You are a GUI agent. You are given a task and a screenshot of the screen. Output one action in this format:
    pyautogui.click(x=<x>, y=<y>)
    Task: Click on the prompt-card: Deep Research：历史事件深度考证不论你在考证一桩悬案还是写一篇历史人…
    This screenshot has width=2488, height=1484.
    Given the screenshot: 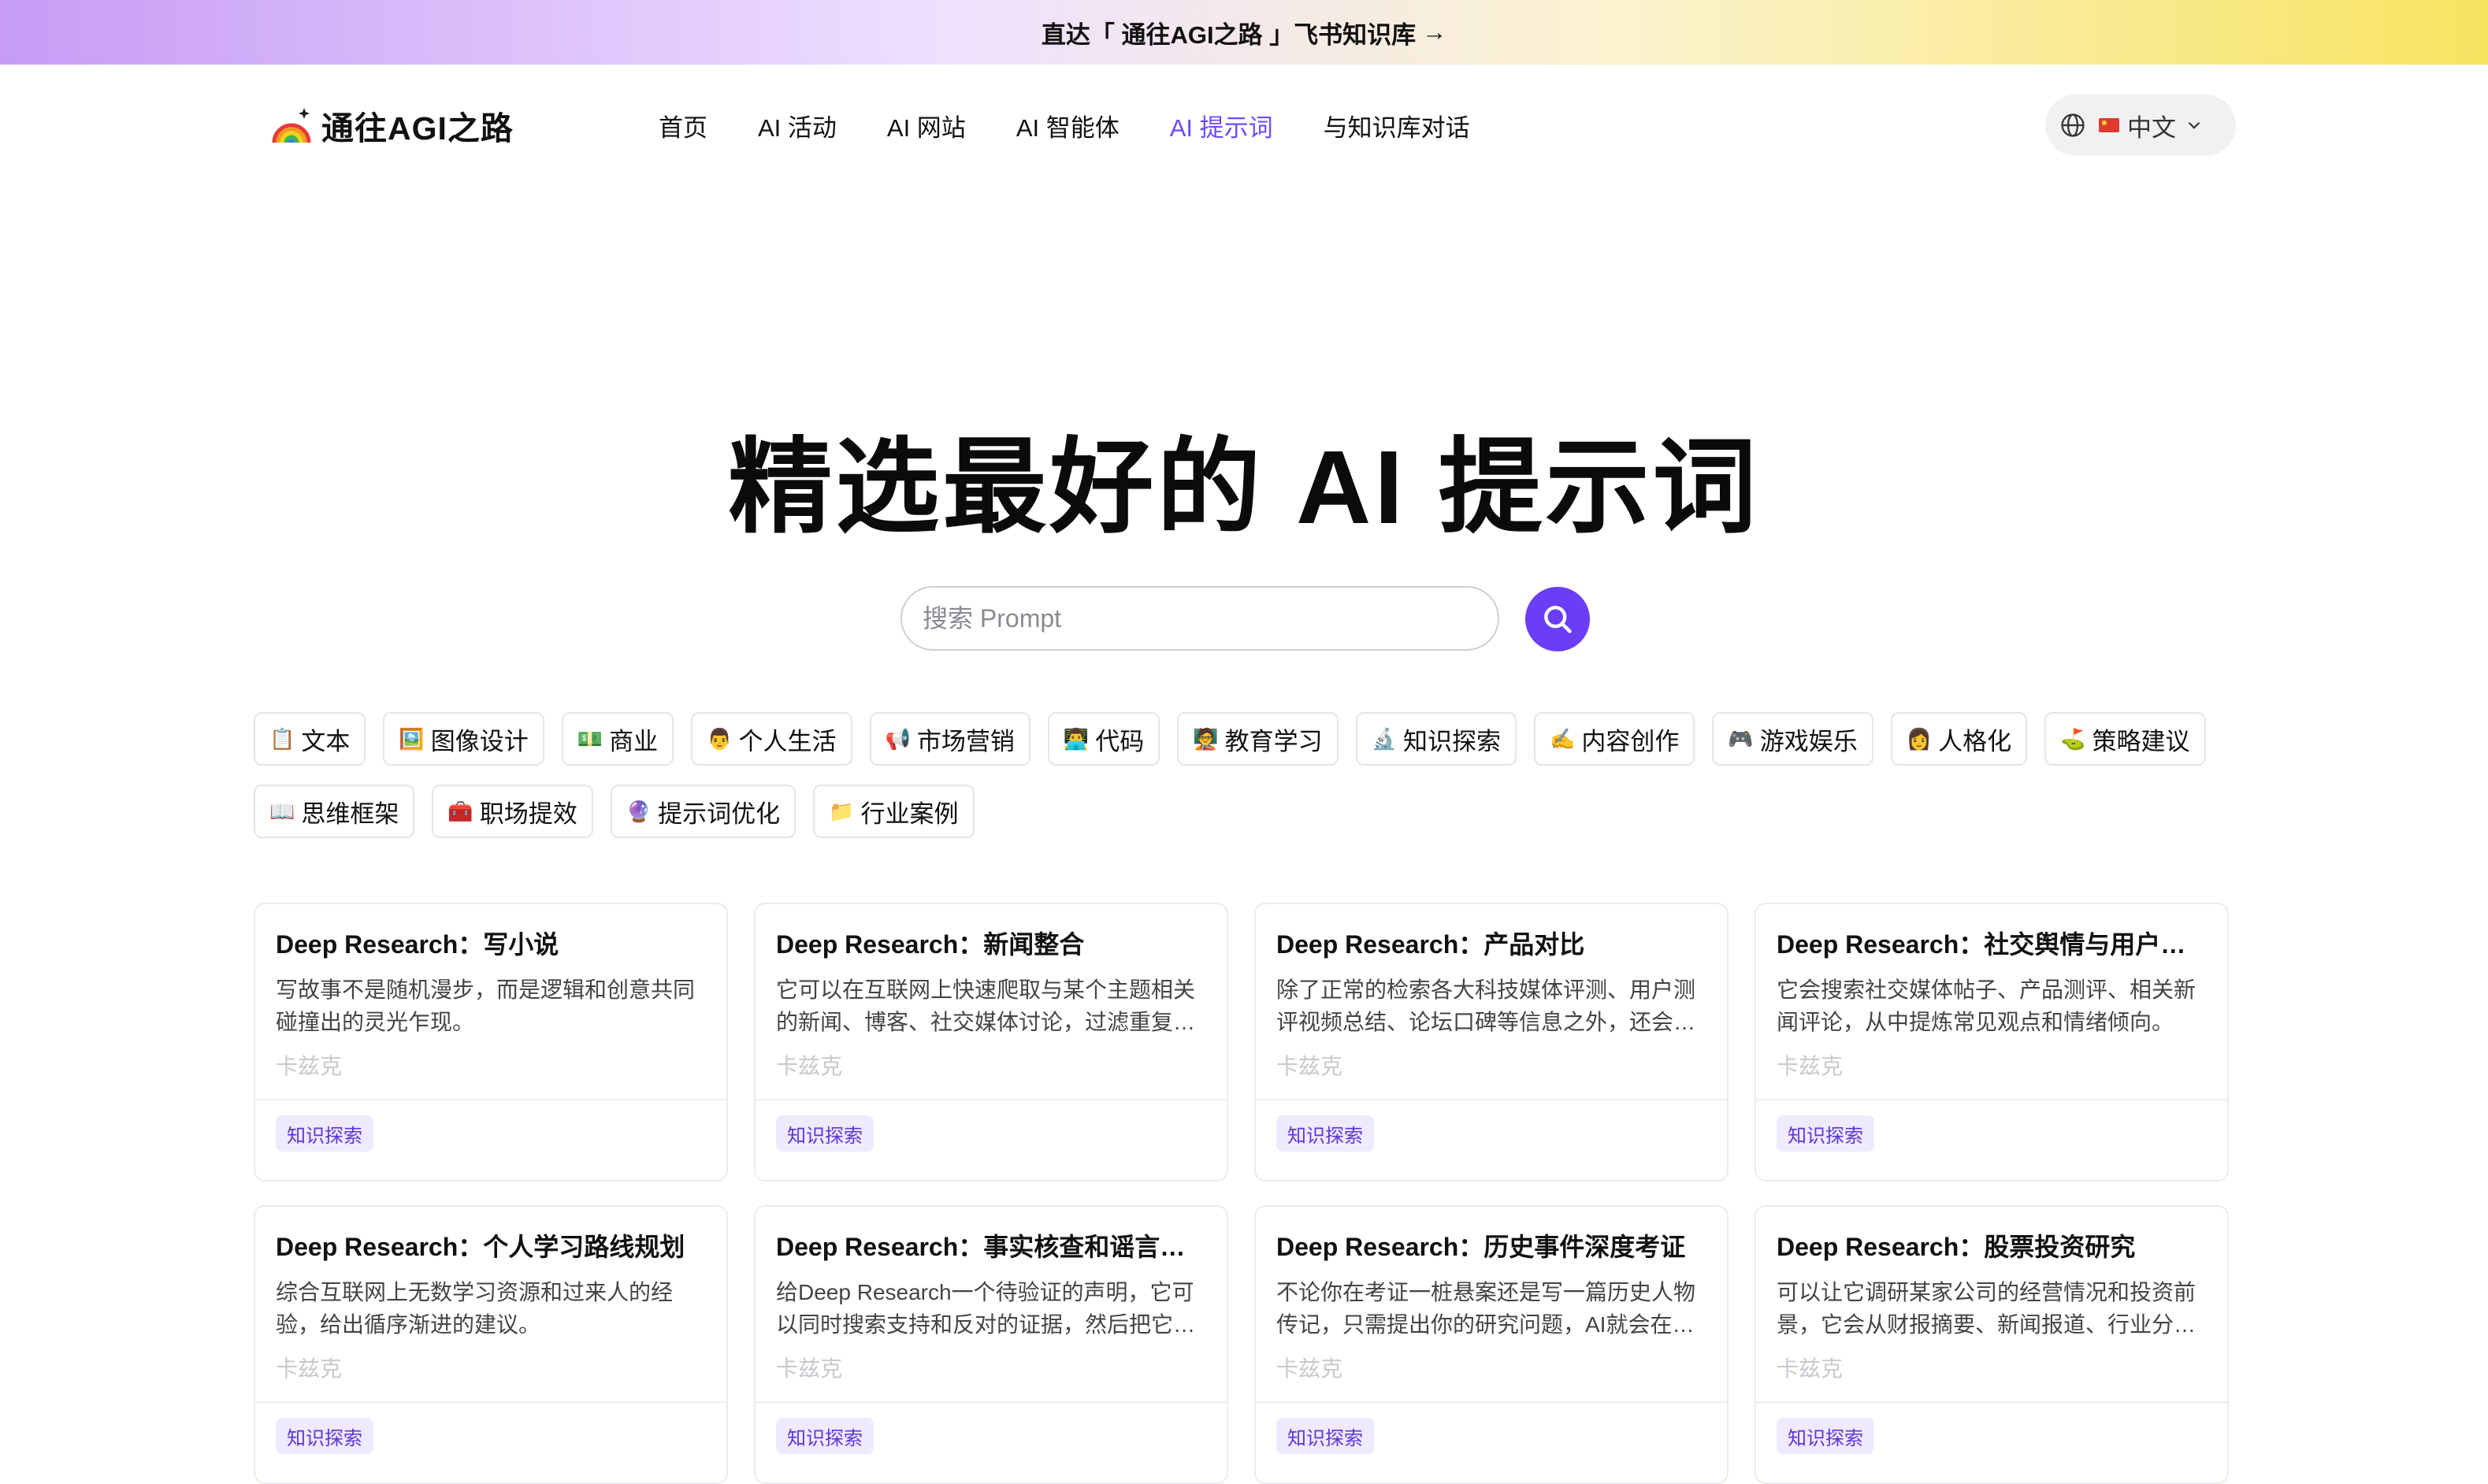 What is the action you would take?
    pyautogui.click(x=1491, y=1344)
    